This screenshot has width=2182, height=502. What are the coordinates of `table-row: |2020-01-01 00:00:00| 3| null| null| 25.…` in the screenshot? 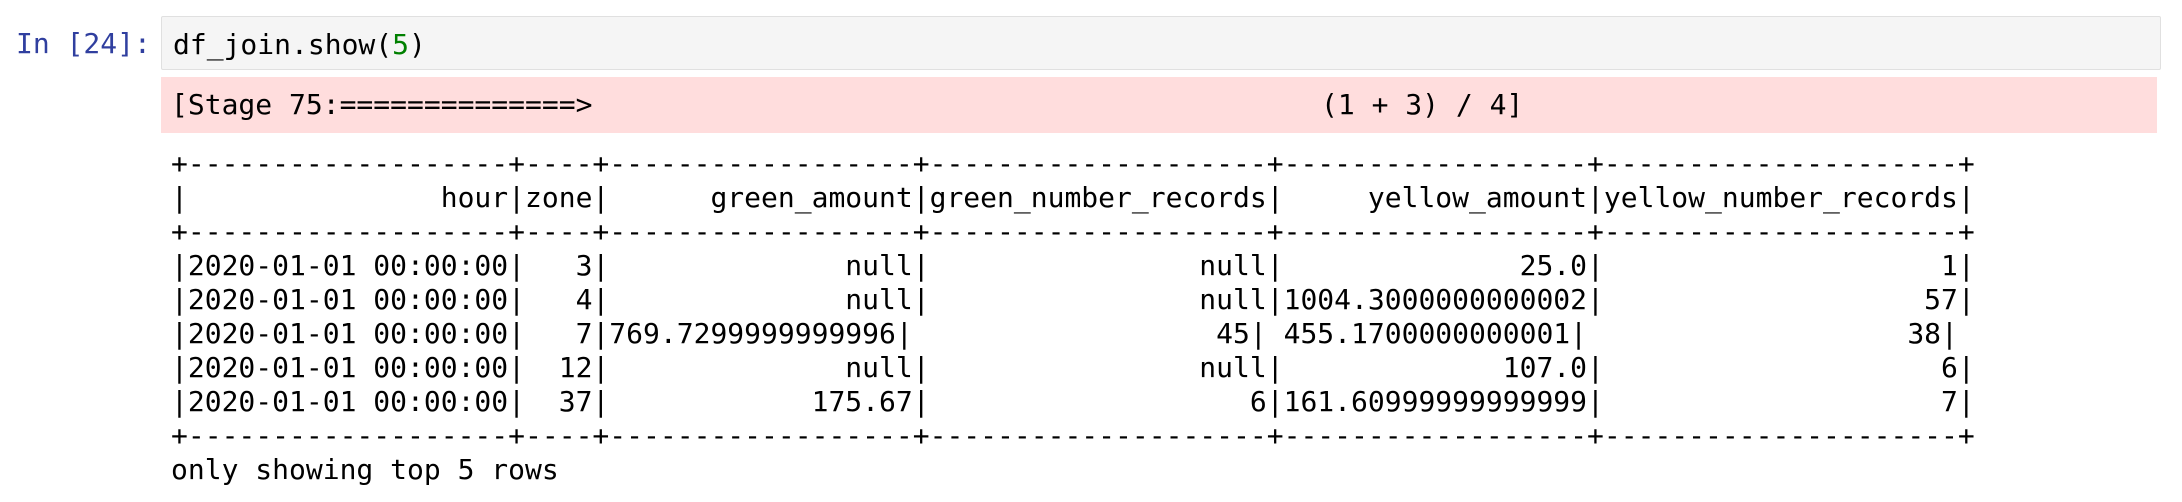 It's located at (1073, 265).